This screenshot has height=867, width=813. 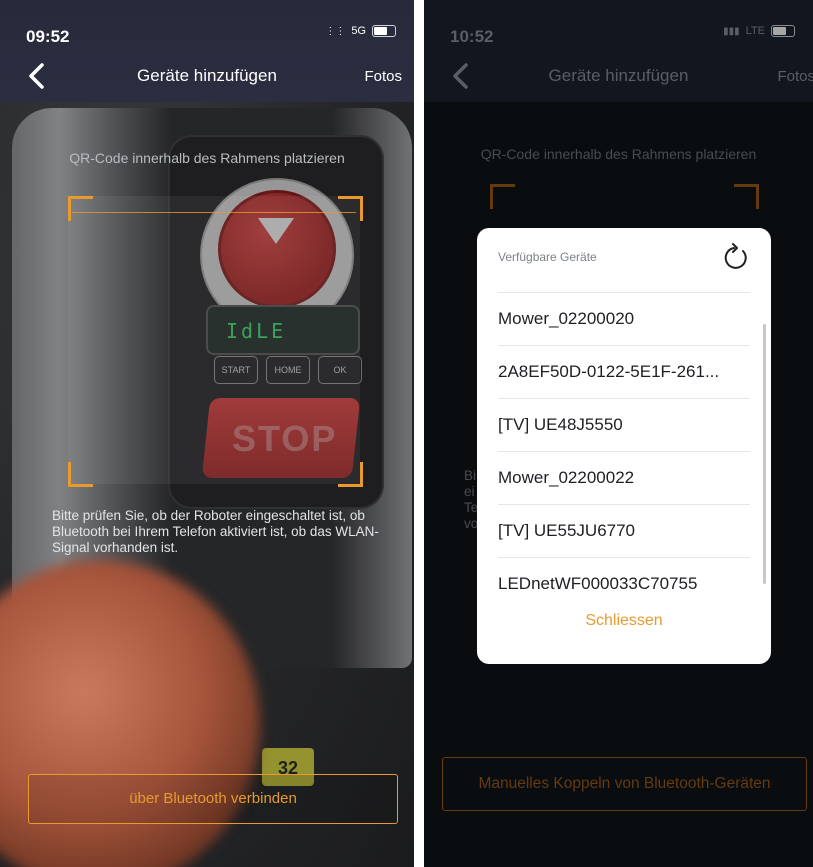 I want to click on frame-corner-top-left, so click(x=80, y=208).